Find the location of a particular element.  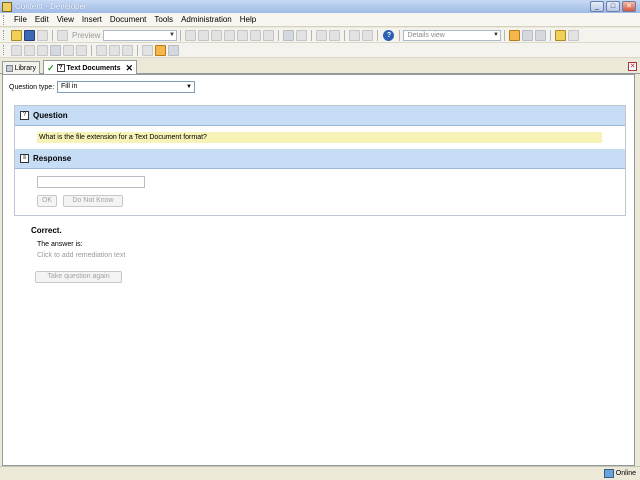

expand-icon is located at coordinates (322, 35).